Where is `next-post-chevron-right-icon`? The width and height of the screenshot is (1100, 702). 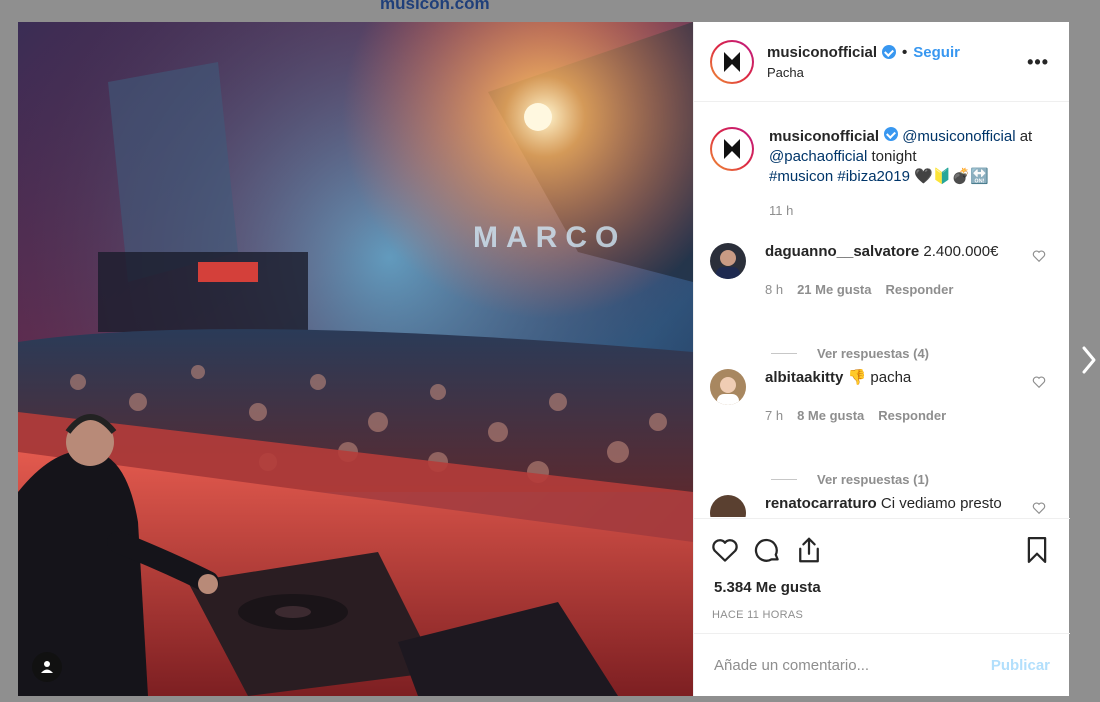
next-post-chevron-right-icon is located at coordinates (1089, 360).